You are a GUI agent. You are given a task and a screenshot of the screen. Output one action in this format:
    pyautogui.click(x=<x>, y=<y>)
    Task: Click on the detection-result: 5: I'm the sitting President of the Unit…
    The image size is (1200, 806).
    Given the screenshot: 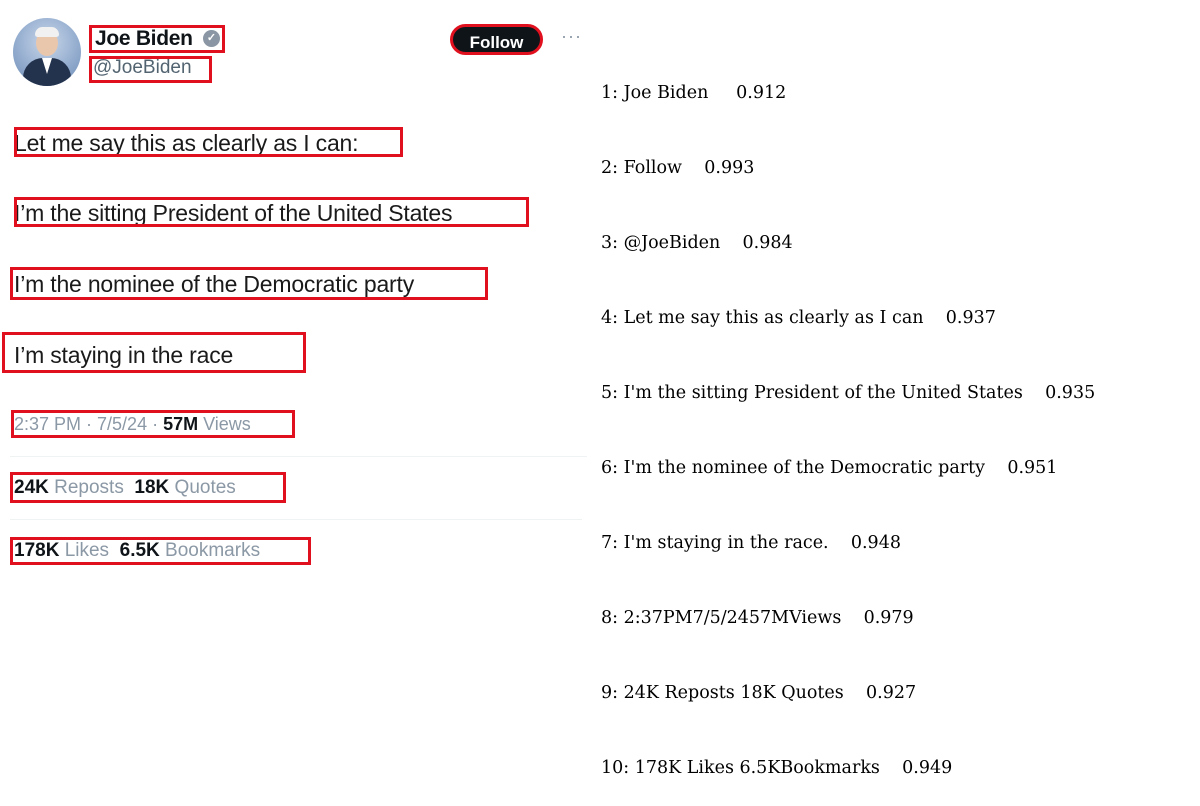 What is the action you would take?
    pyautogui.click(x=848, y=393)
    